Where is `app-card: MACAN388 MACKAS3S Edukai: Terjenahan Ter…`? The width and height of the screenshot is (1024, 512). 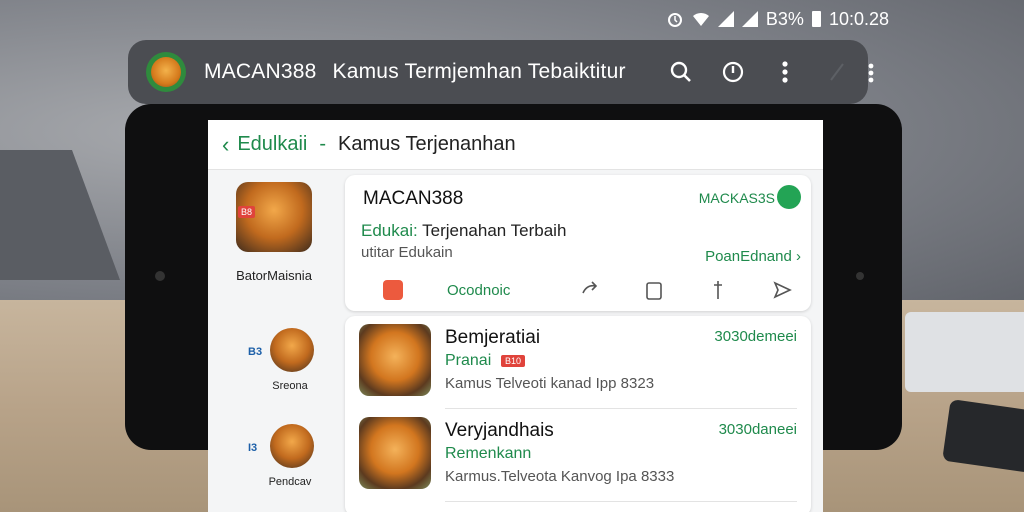
app-card: MACAN388 MACKAS3S Edukai: Terjenahan Ter… is located at coordinates (578, 243).